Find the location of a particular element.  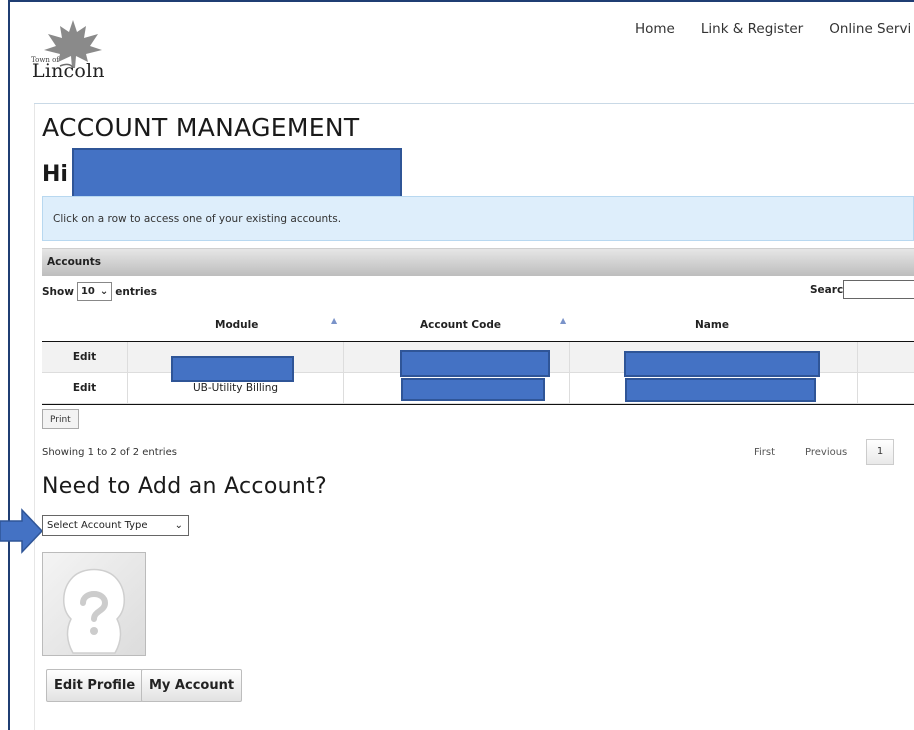

account-type-select-value: Select Account Type is located at coordinates (97, 525).